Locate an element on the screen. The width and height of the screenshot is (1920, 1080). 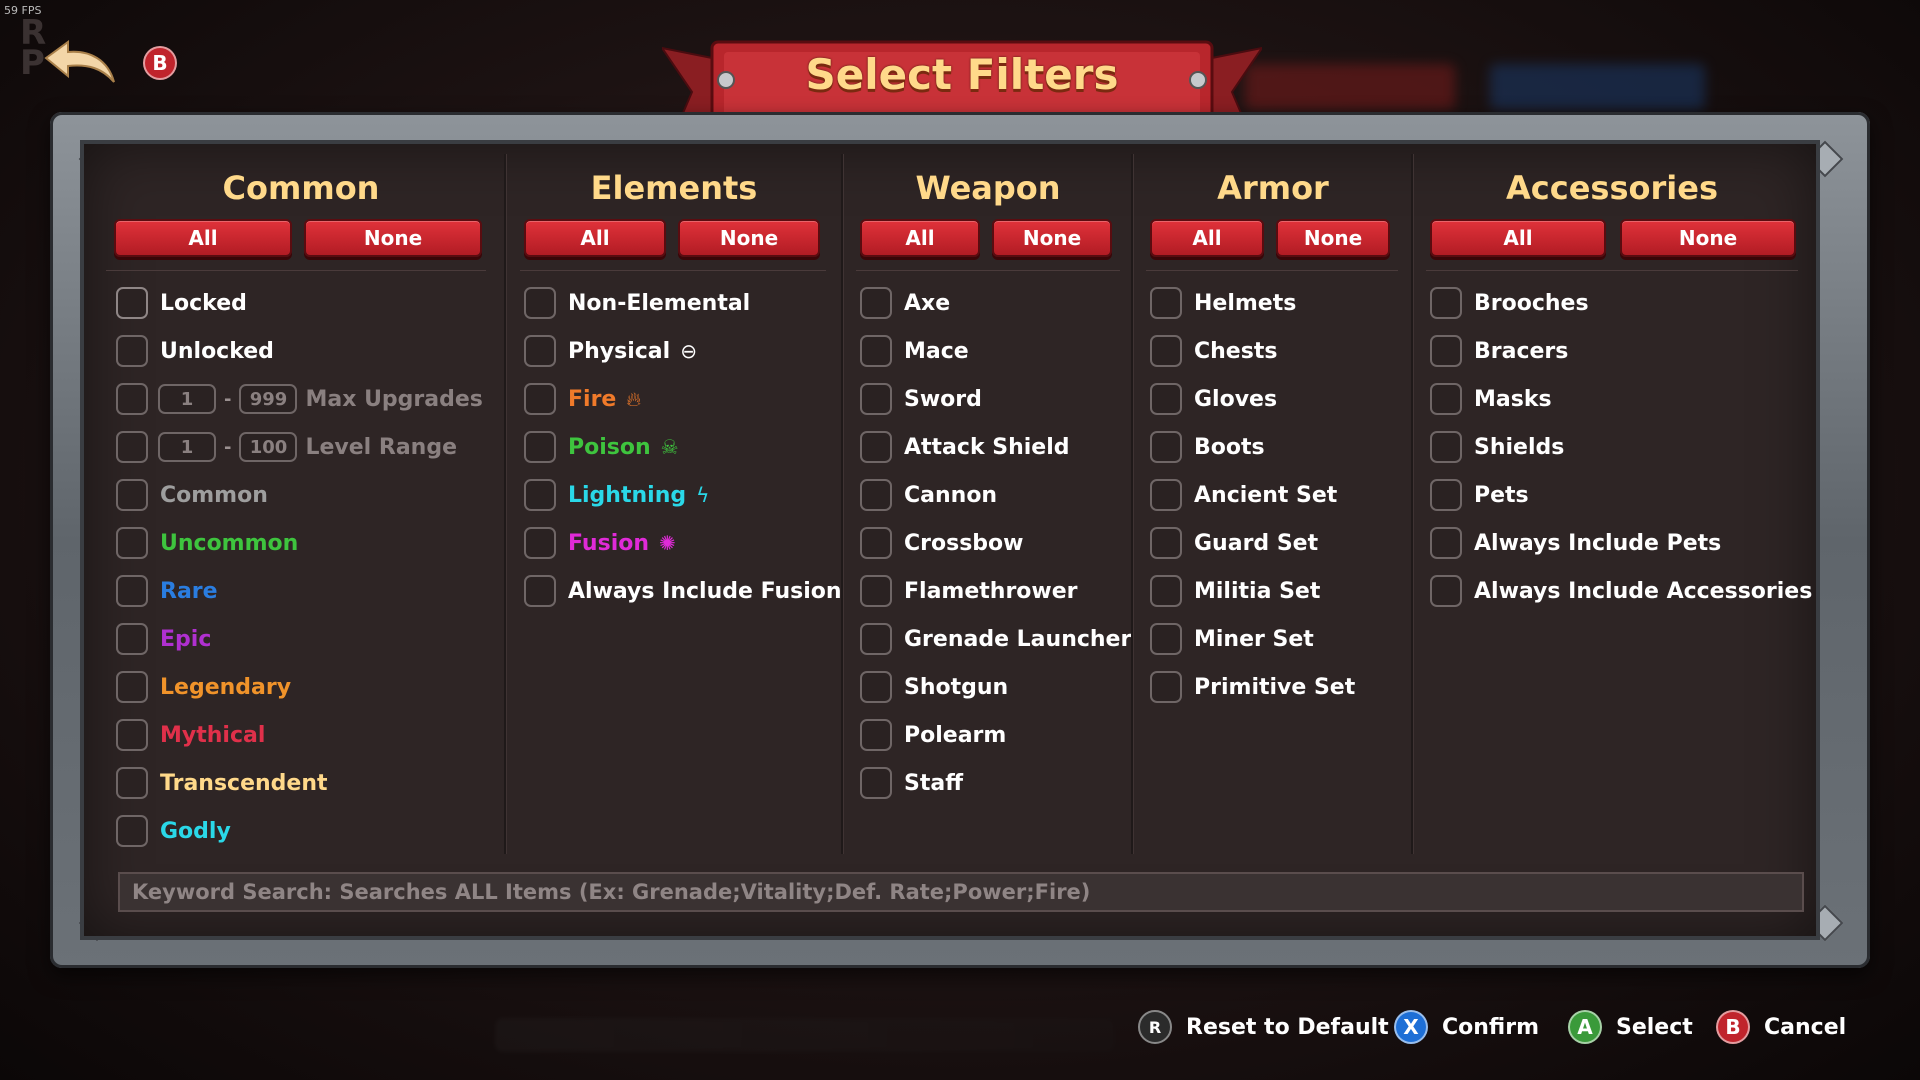
filter-item: Chests is located at coordinates (1213, 351).